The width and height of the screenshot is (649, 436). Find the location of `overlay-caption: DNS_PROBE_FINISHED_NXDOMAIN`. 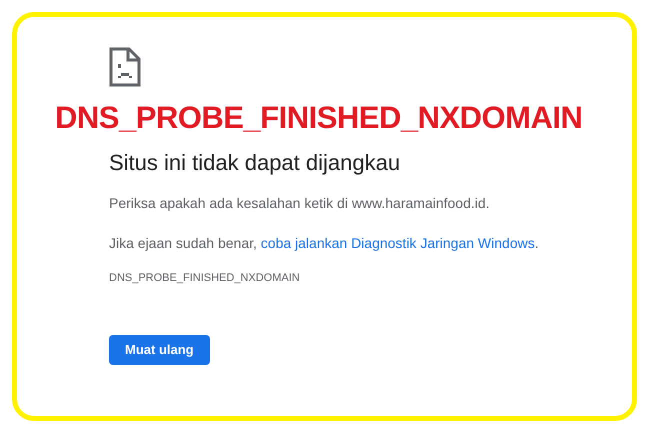

overlay-caption: DNS_PROBE_FINISHED_NXDOMAIN is located at coordinates (318, 118).